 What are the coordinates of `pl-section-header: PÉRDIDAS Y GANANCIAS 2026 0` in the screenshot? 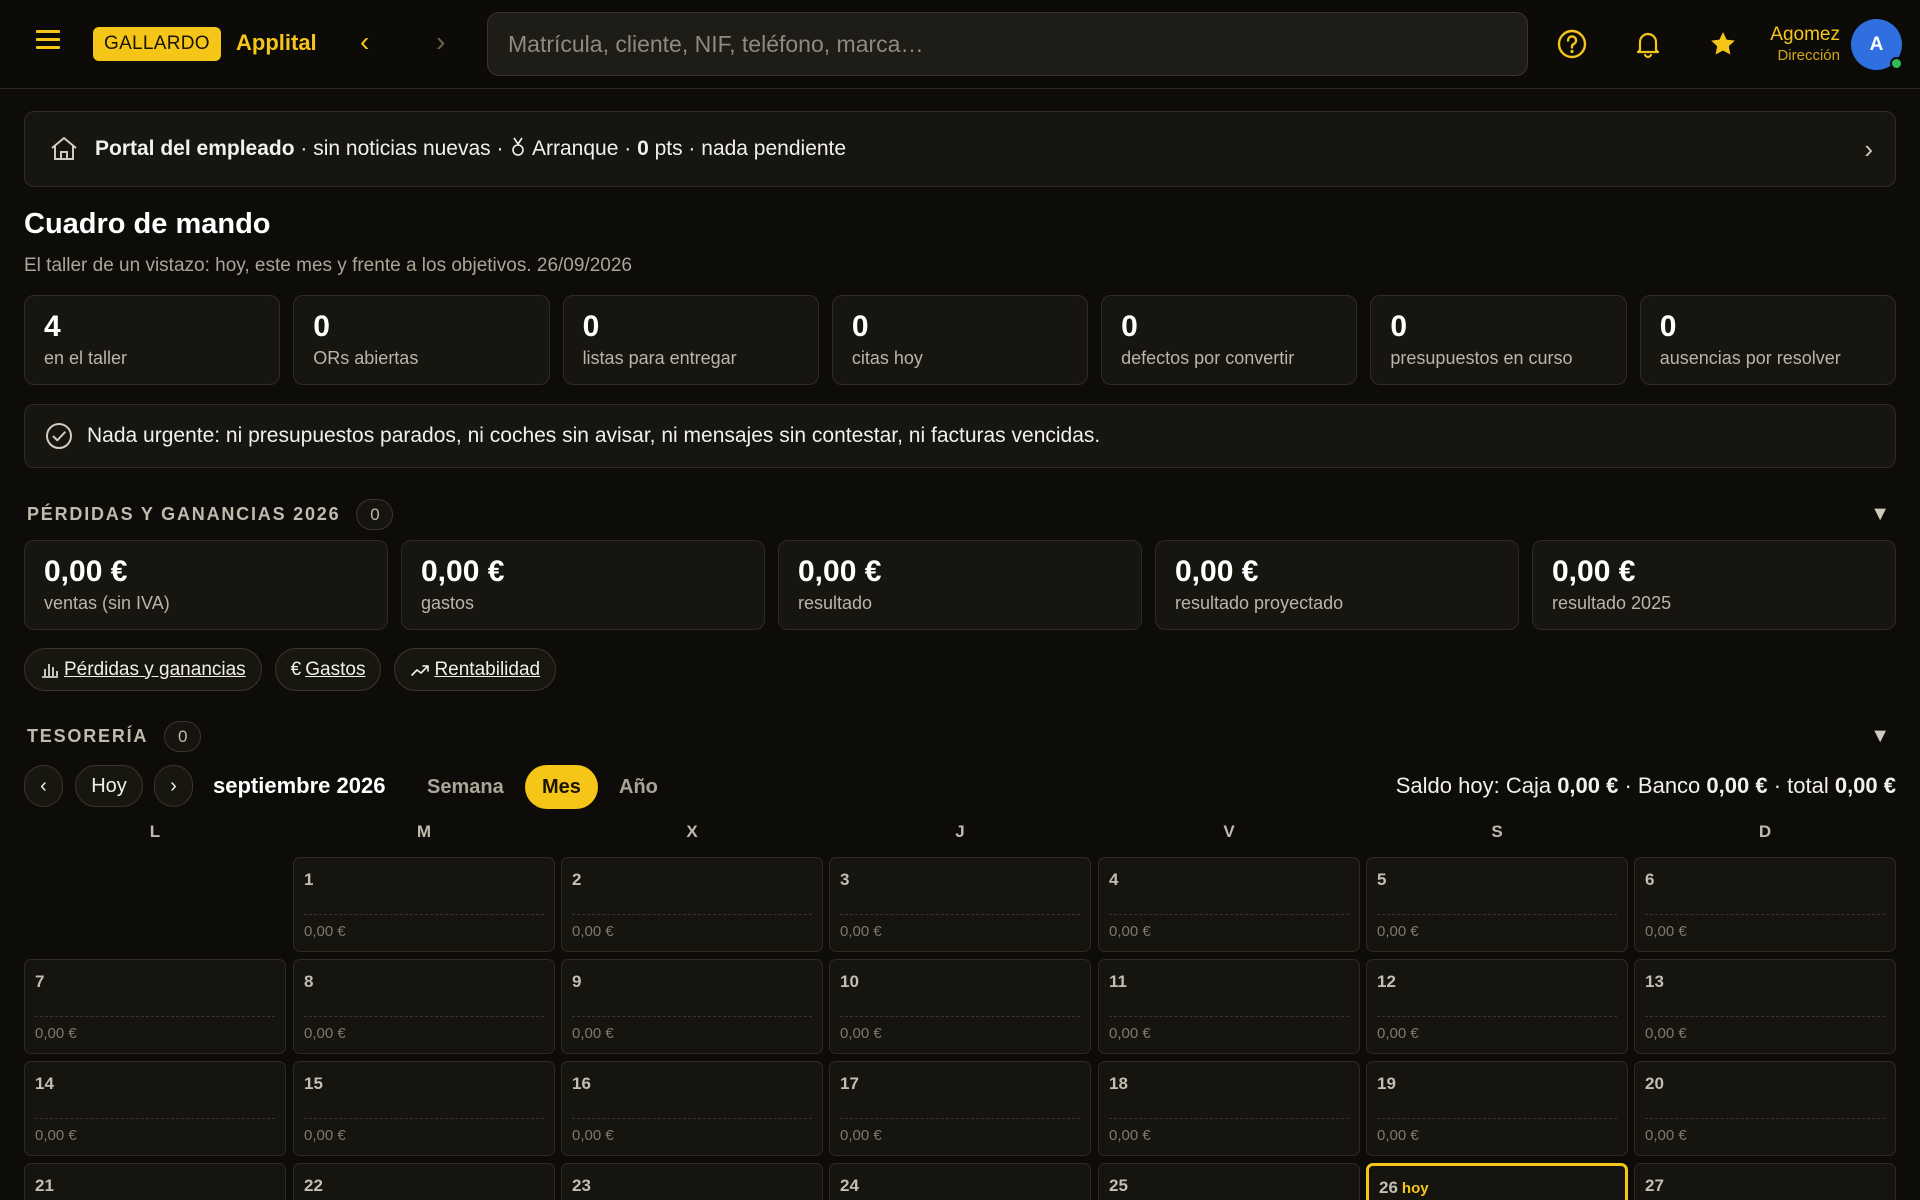 It's located at (210, 514).